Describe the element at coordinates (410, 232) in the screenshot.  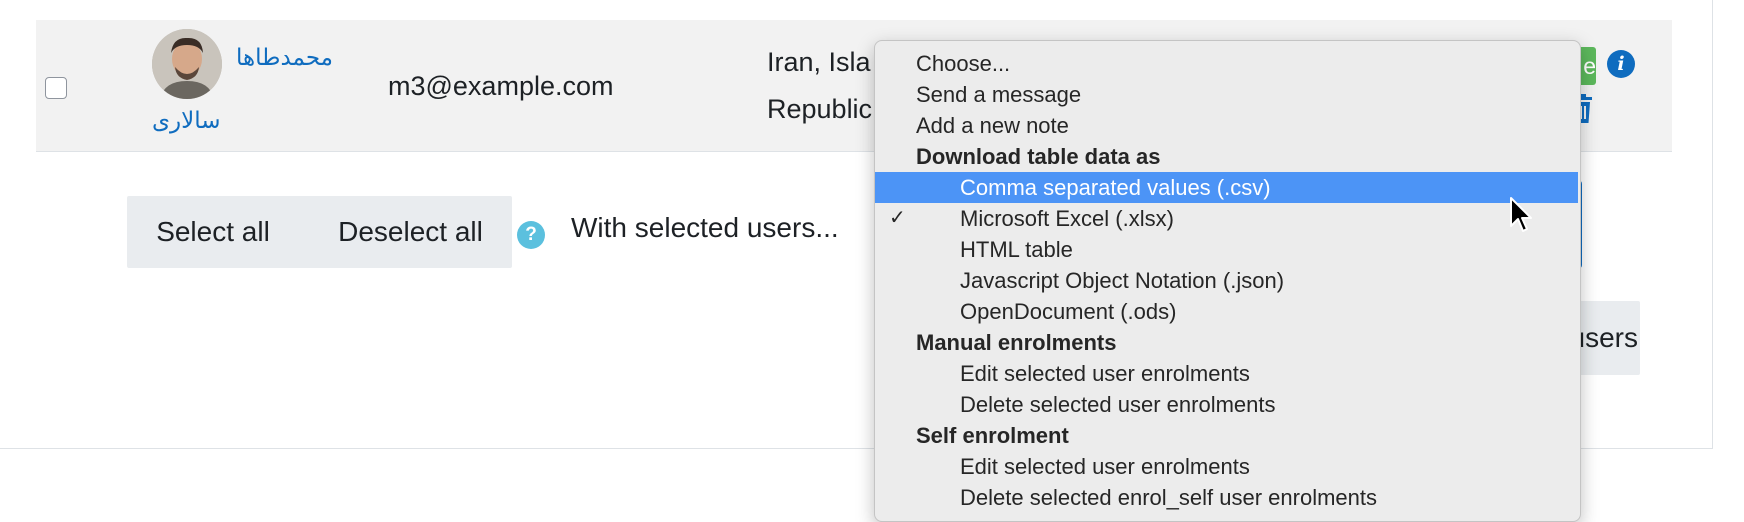
I see `deselect-all-button: Deselect all` at that location.